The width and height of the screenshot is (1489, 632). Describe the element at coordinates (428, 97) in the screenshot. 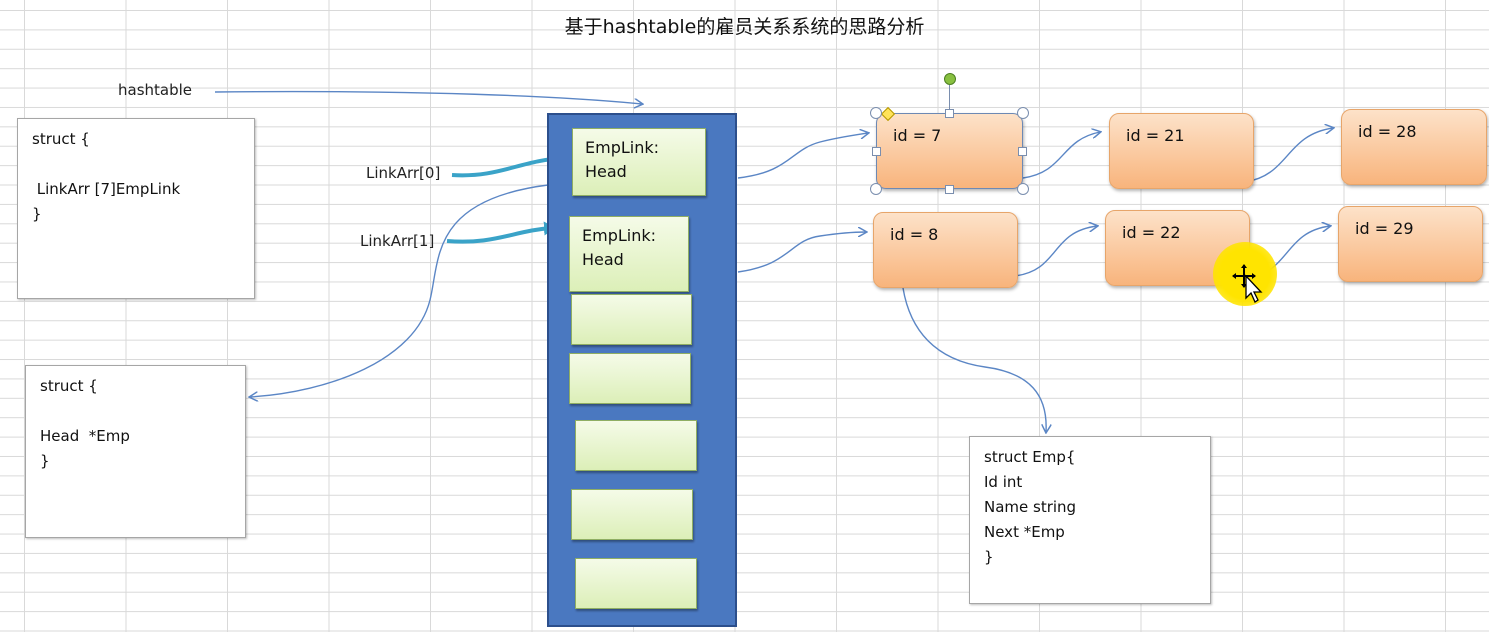

I see `hashtable-pointer-arrow` at that location.